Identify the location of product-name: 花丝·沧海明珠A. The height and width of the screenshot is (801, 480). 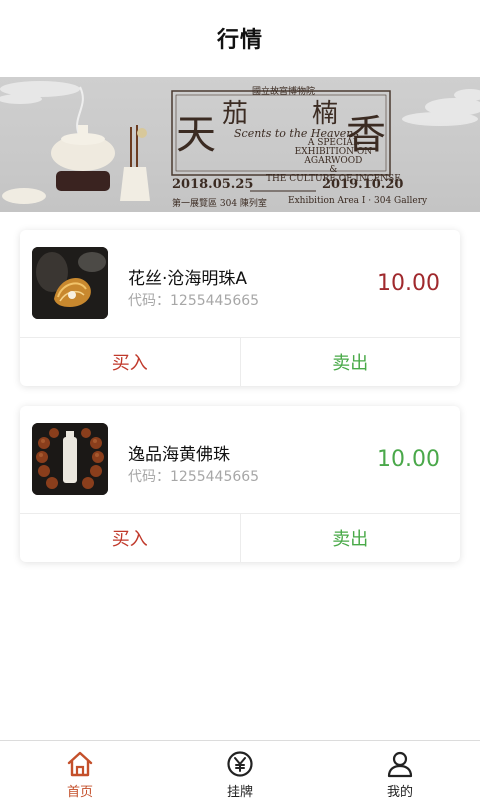
(187, 276).